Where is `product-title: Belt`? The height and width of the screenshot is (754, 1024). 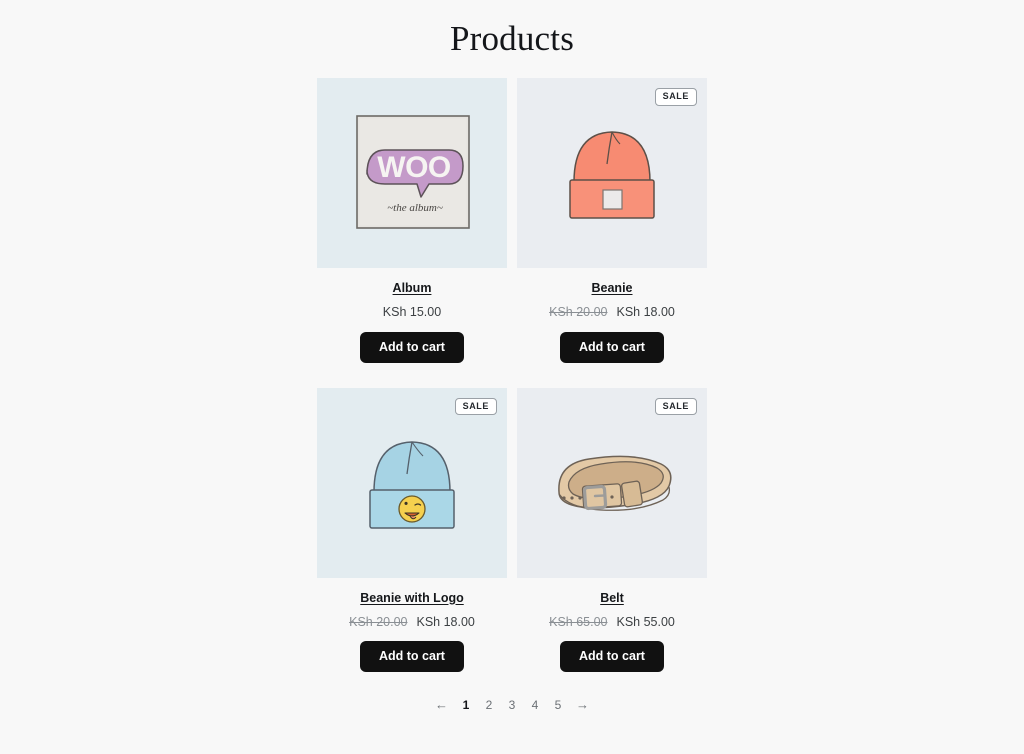 product-title: Belt is located at coordinates (612, 598).